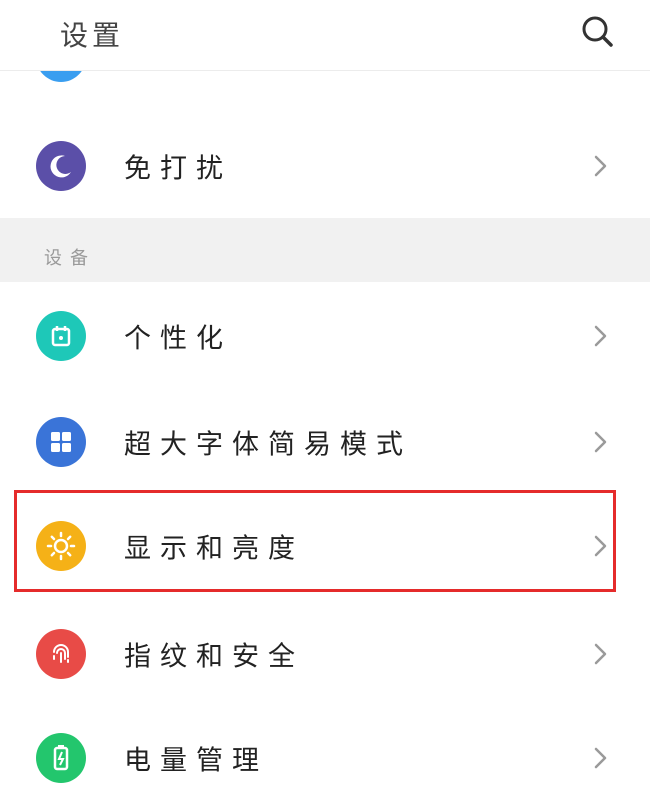 The height and width of the screenshot is (810, 650). What do you see at coordinates (325, 546) in the screenshot?
I see `settings-item-display-brightness: 显示和亮度` at bounding box center [325, 546].